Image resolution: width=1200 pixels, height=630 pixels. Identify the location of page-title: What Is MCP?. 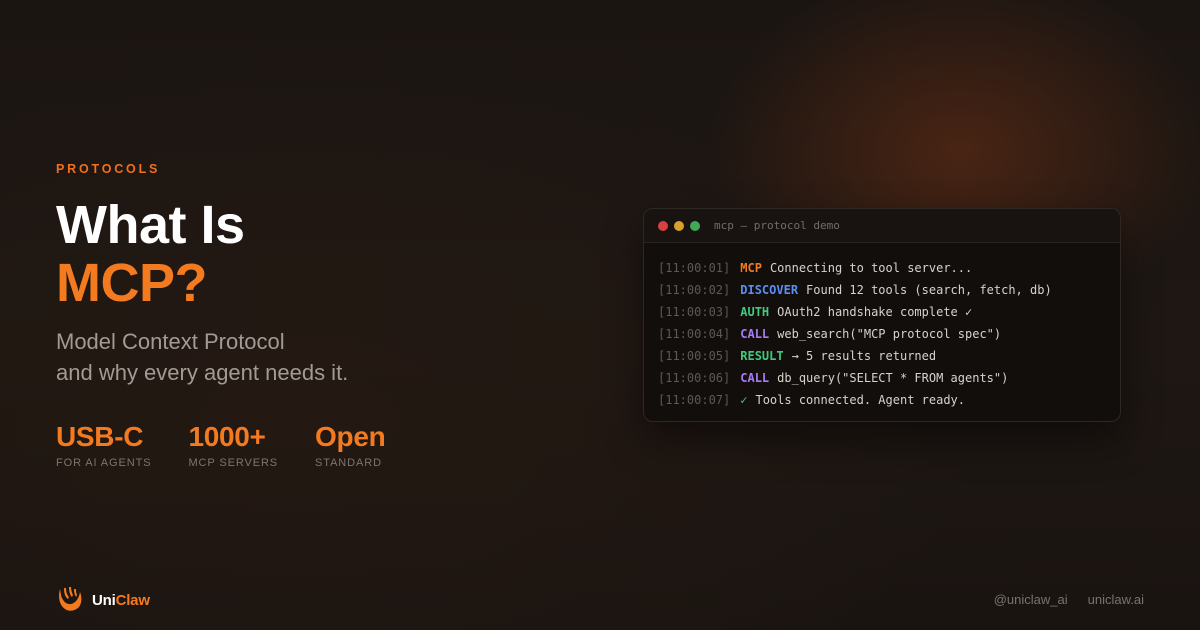
(150, 254).